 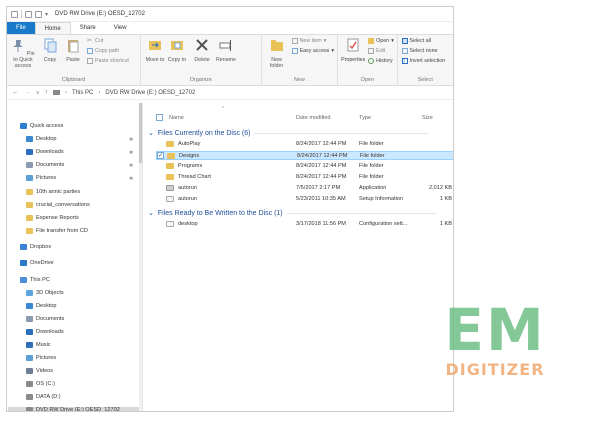 What do you see at coordinates (15, 92) in the screenshot?
I see `back-arrow-icon: ←` at bounding box center [15, 92].